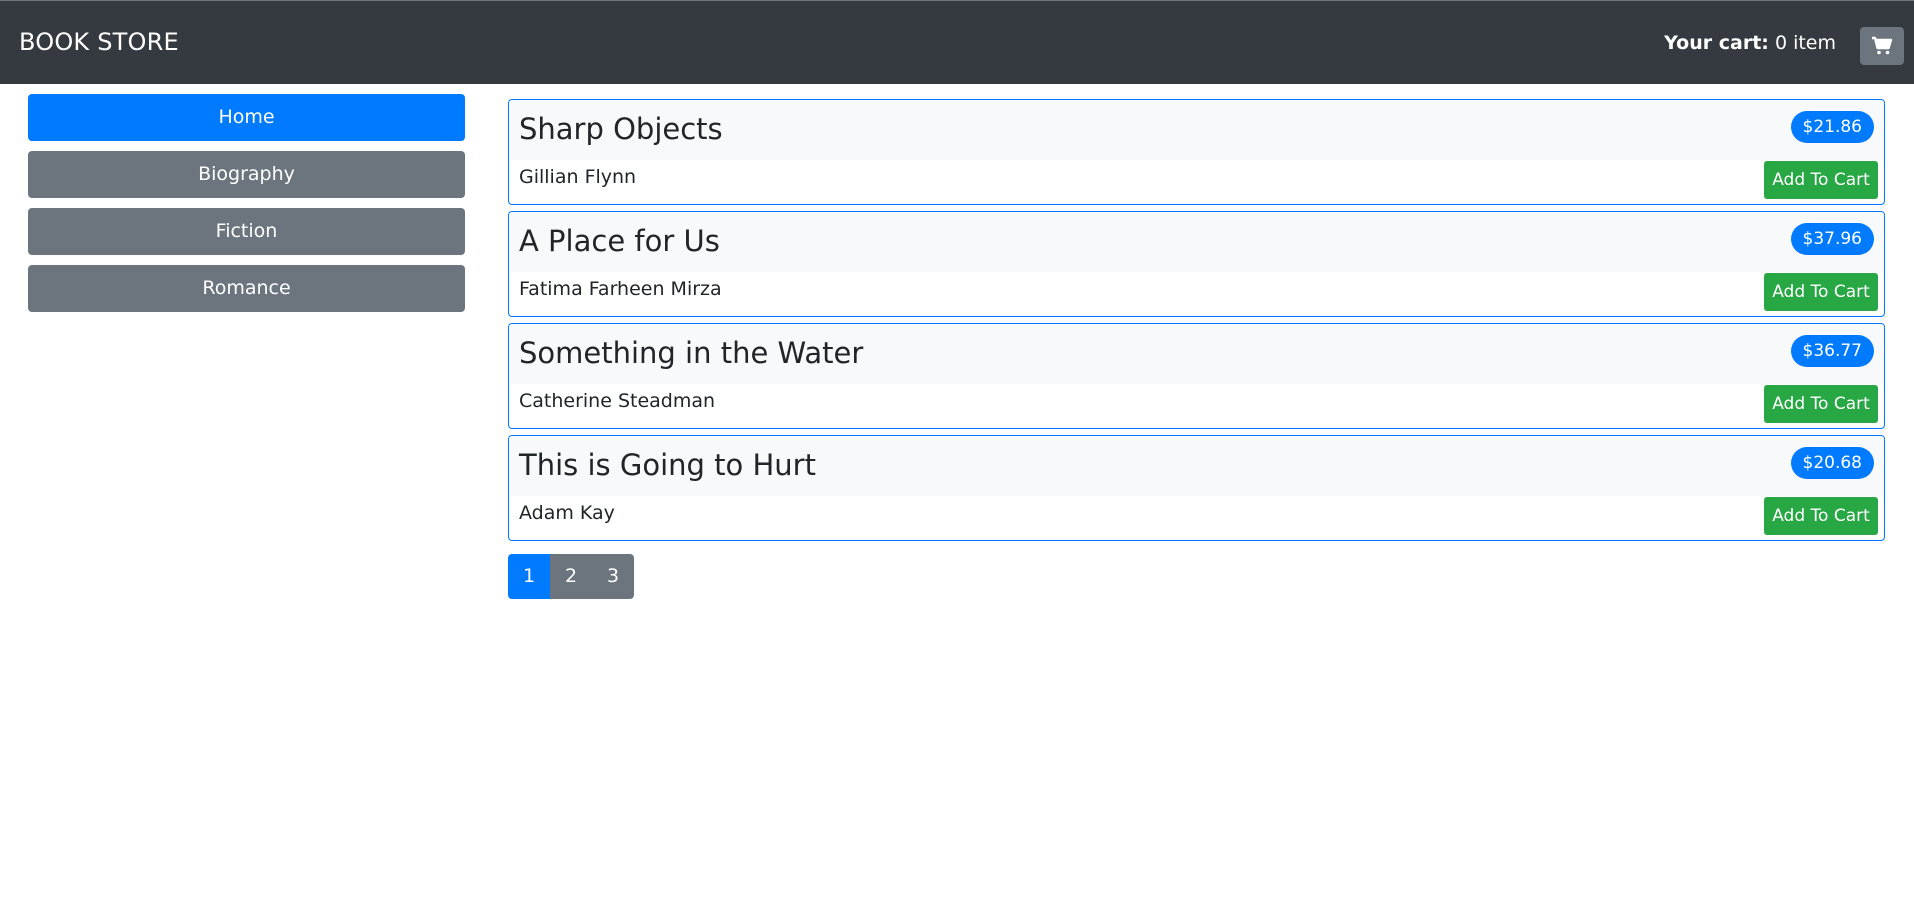 This screenshot has height=904, width=1914. Describe the element at coordinates (1196, 466) in the screenshot. I see `book-card-header: This is Going to Hurt $20.68` at that location.